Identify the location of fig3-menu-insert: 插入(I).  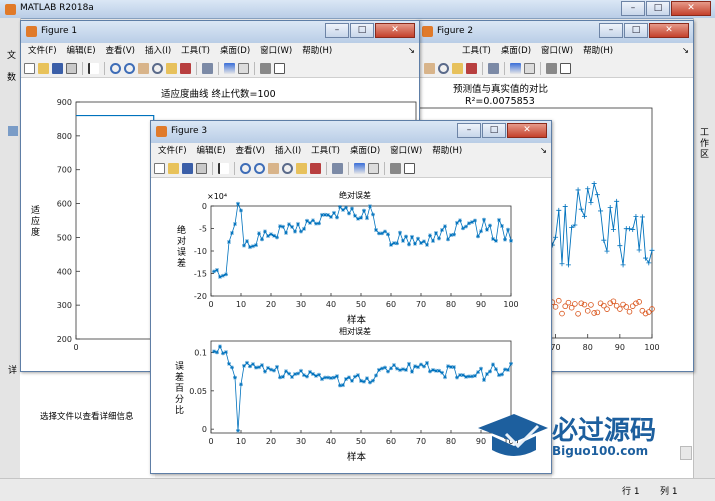
(288, 151).